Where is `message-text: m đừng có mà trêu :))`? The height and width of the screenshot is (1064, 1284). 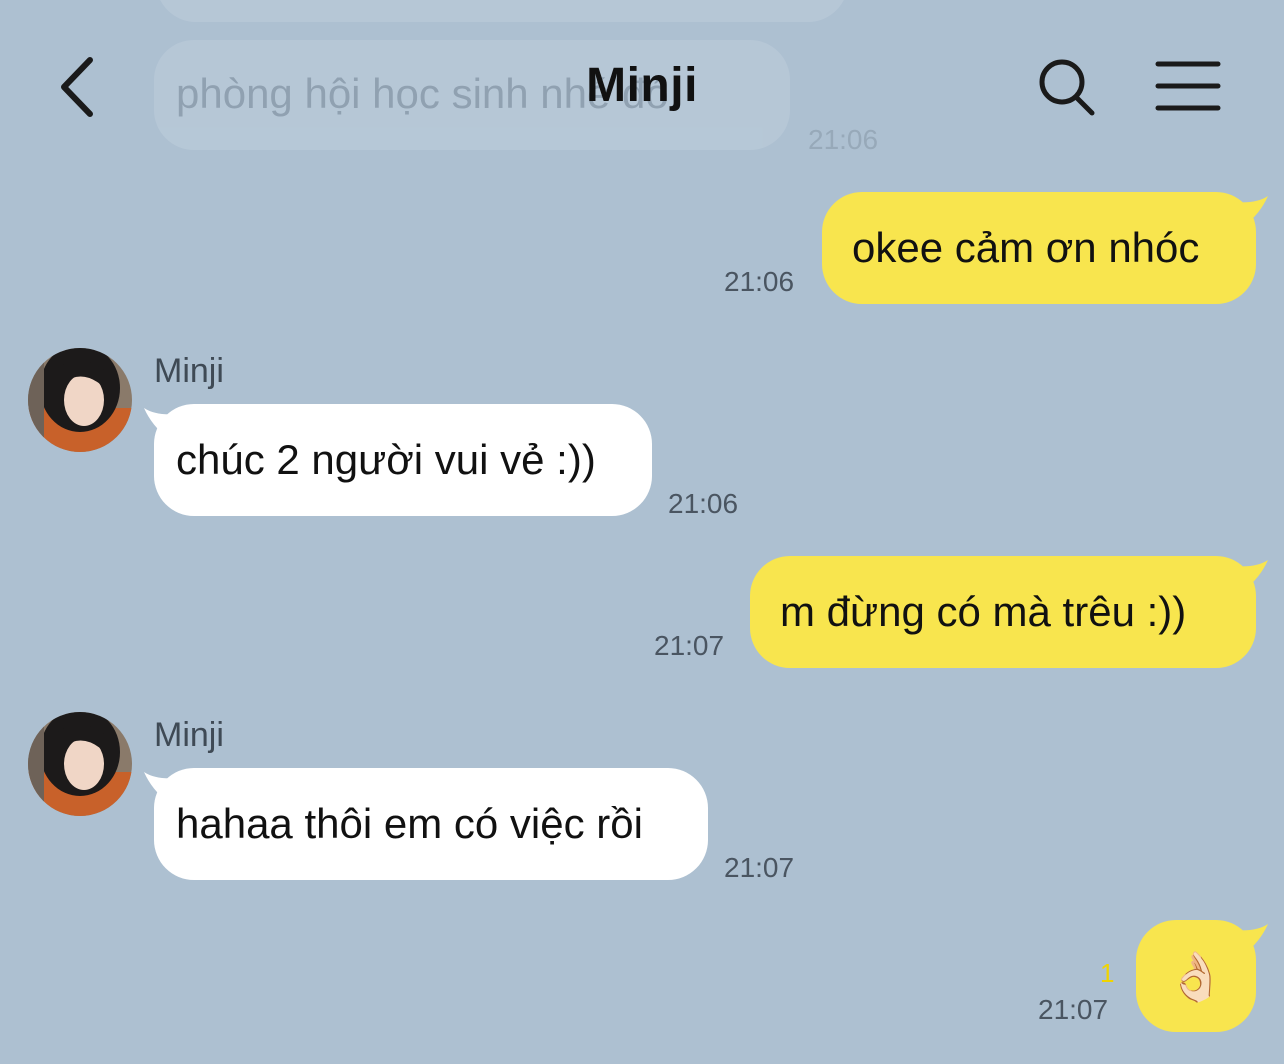
message-text: m đừng có mà trêu :)) is located at coordinates (983, 611).